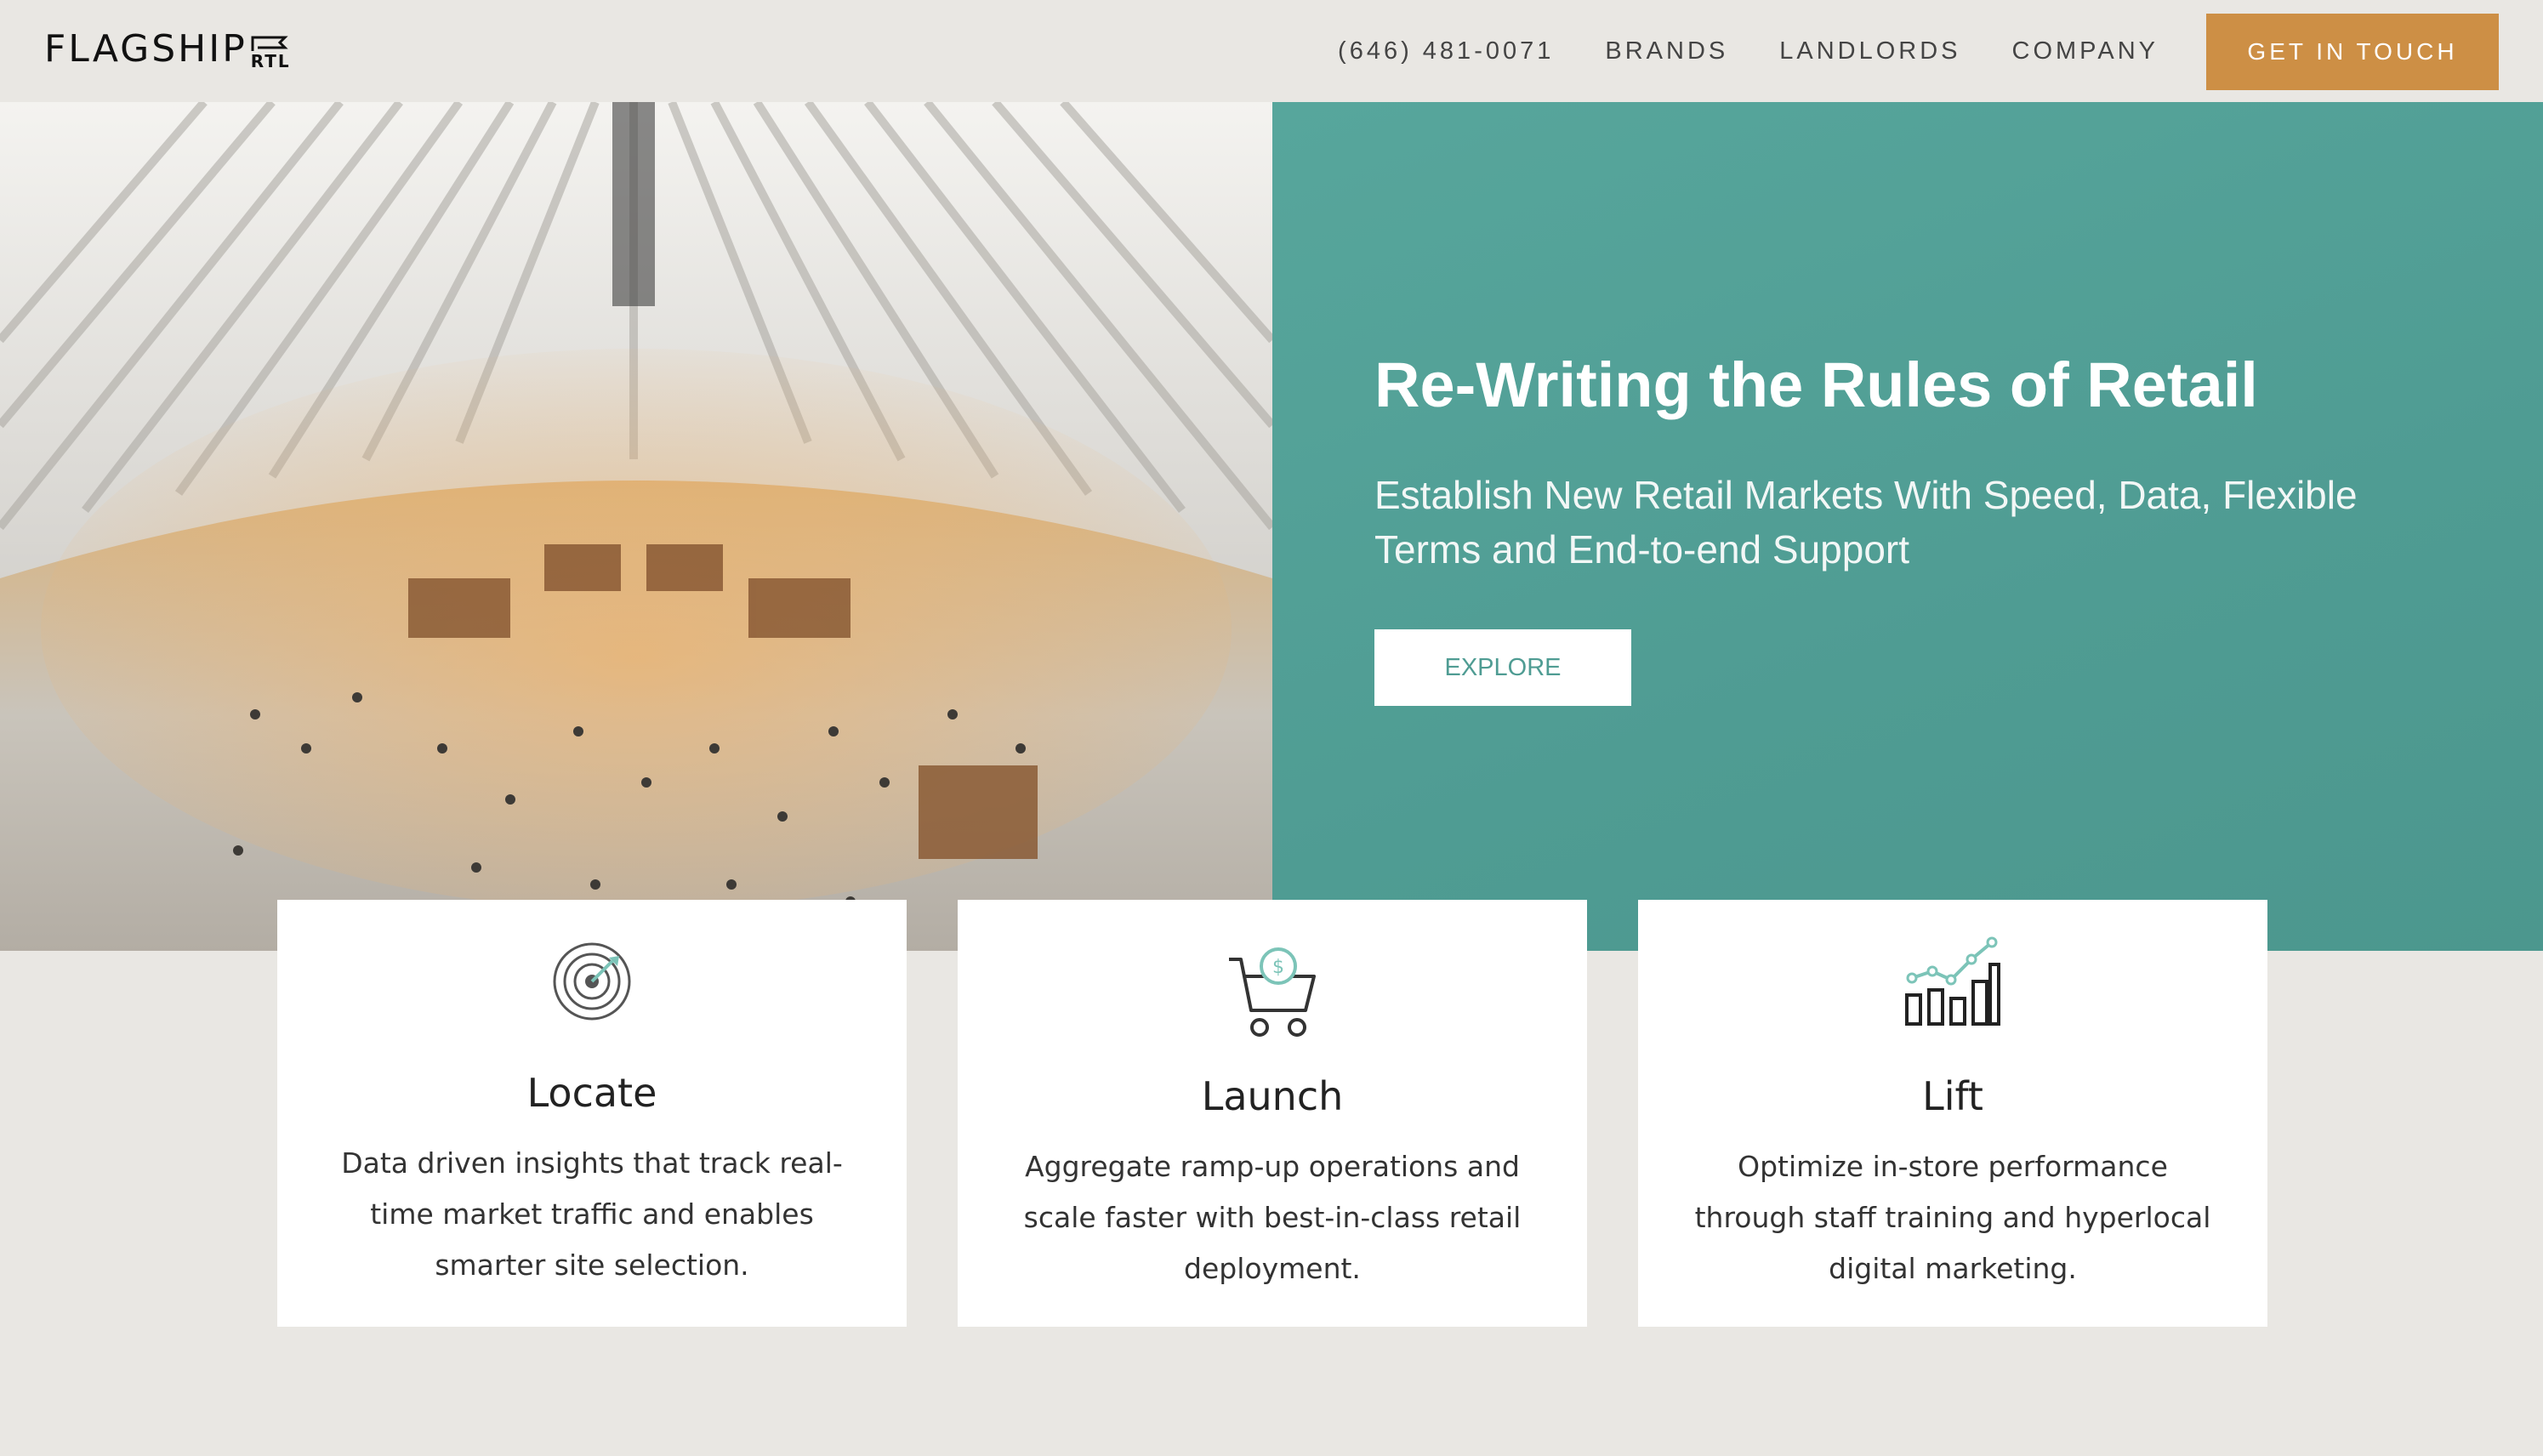 The height and width of the screenshot is (1456, 2543). Describe the element at coordinates (2352, 52) in the screenshot. I see `get-in-touch-button: GET IN TOUCH` at that location.